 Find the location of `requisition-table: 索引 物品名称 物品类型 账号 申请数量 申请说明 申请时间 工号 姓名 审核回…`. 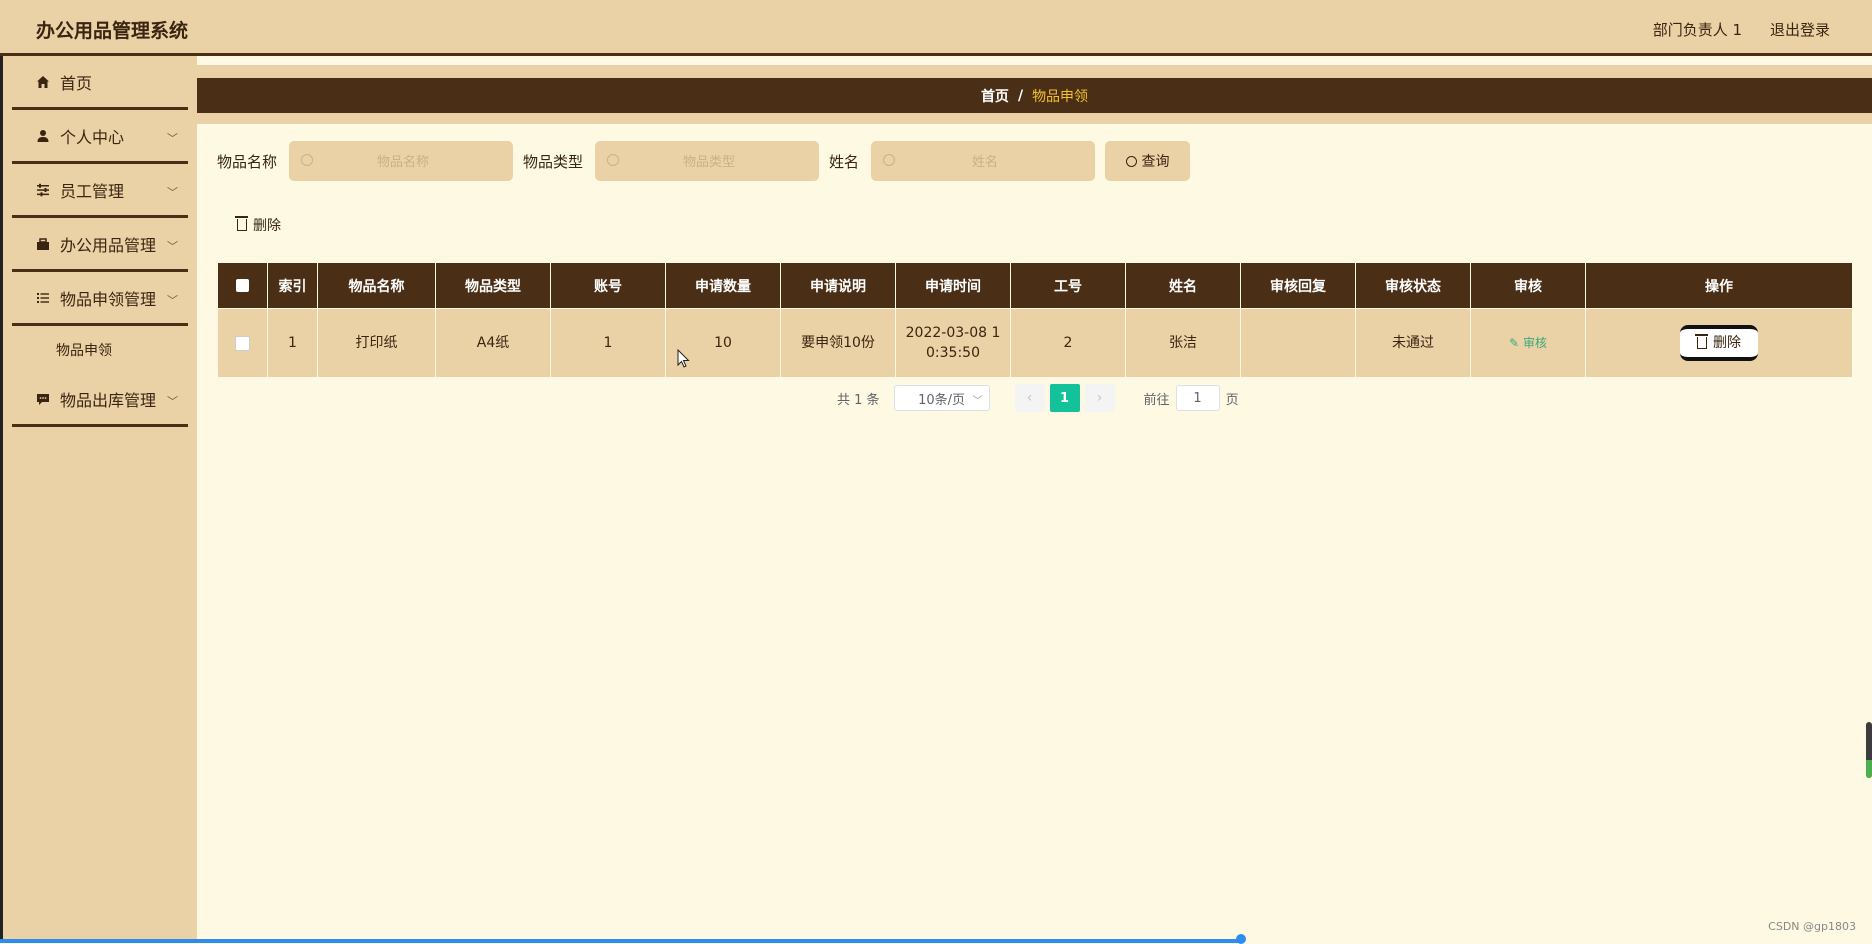

requisition-table: 索引 物品名称 物品类型 账号 申请数量 申请说明 申请时间 工号 姓名 审核回… is located at coordinates (1035, 320).